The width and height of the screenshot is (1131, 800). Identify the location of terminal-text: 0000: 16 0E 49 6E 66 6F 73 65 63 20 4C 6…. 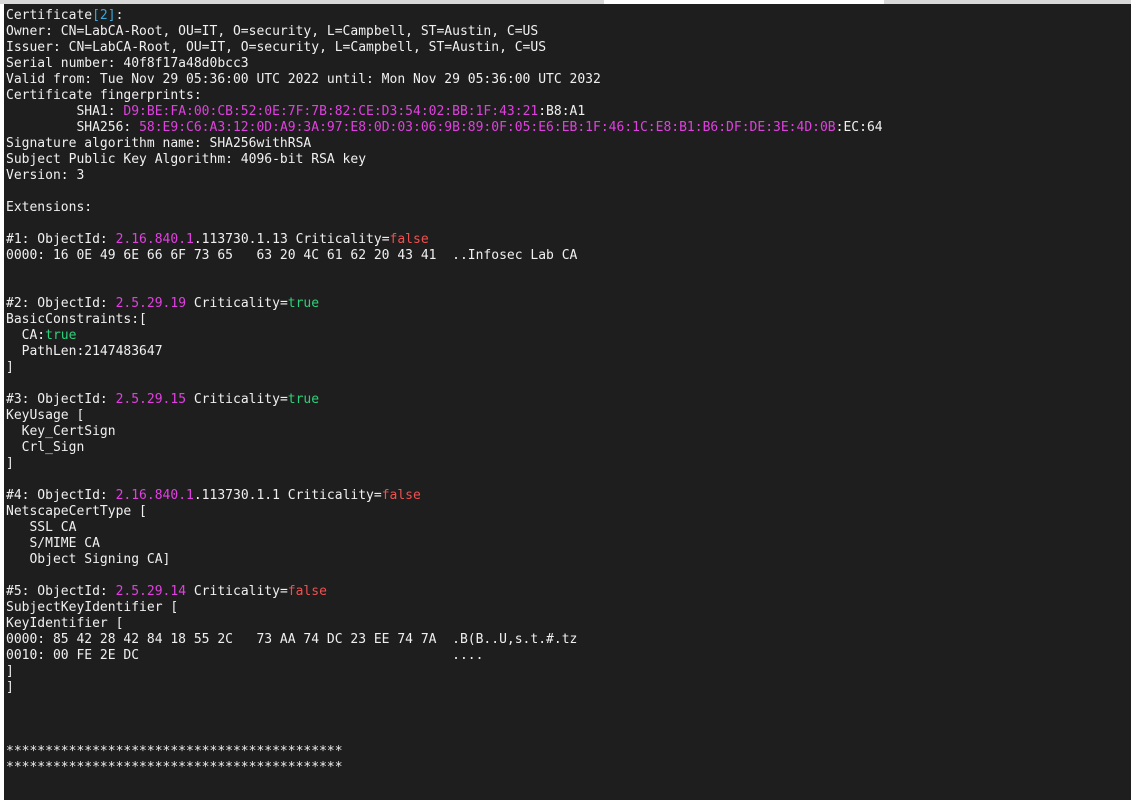
(292, 255).